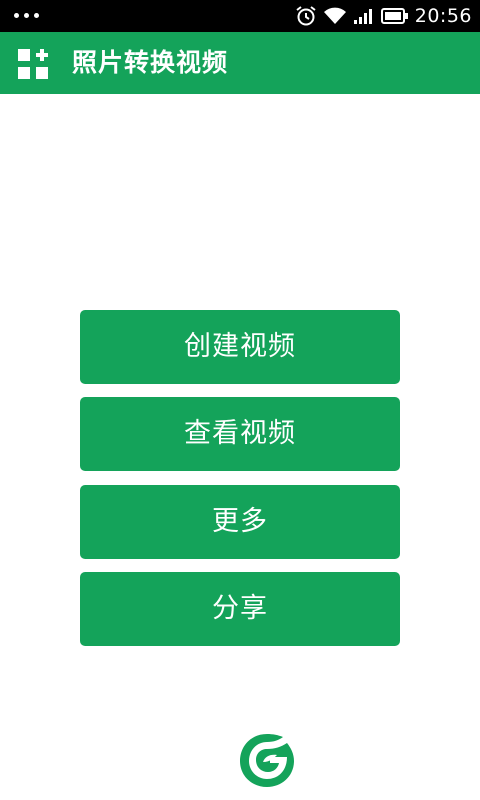 The height and width of the screenshot is (800, 480). Describe the element at coordinates (240, 63) in the screenshot. I see `app-bar: 照片转换视频` at that location.